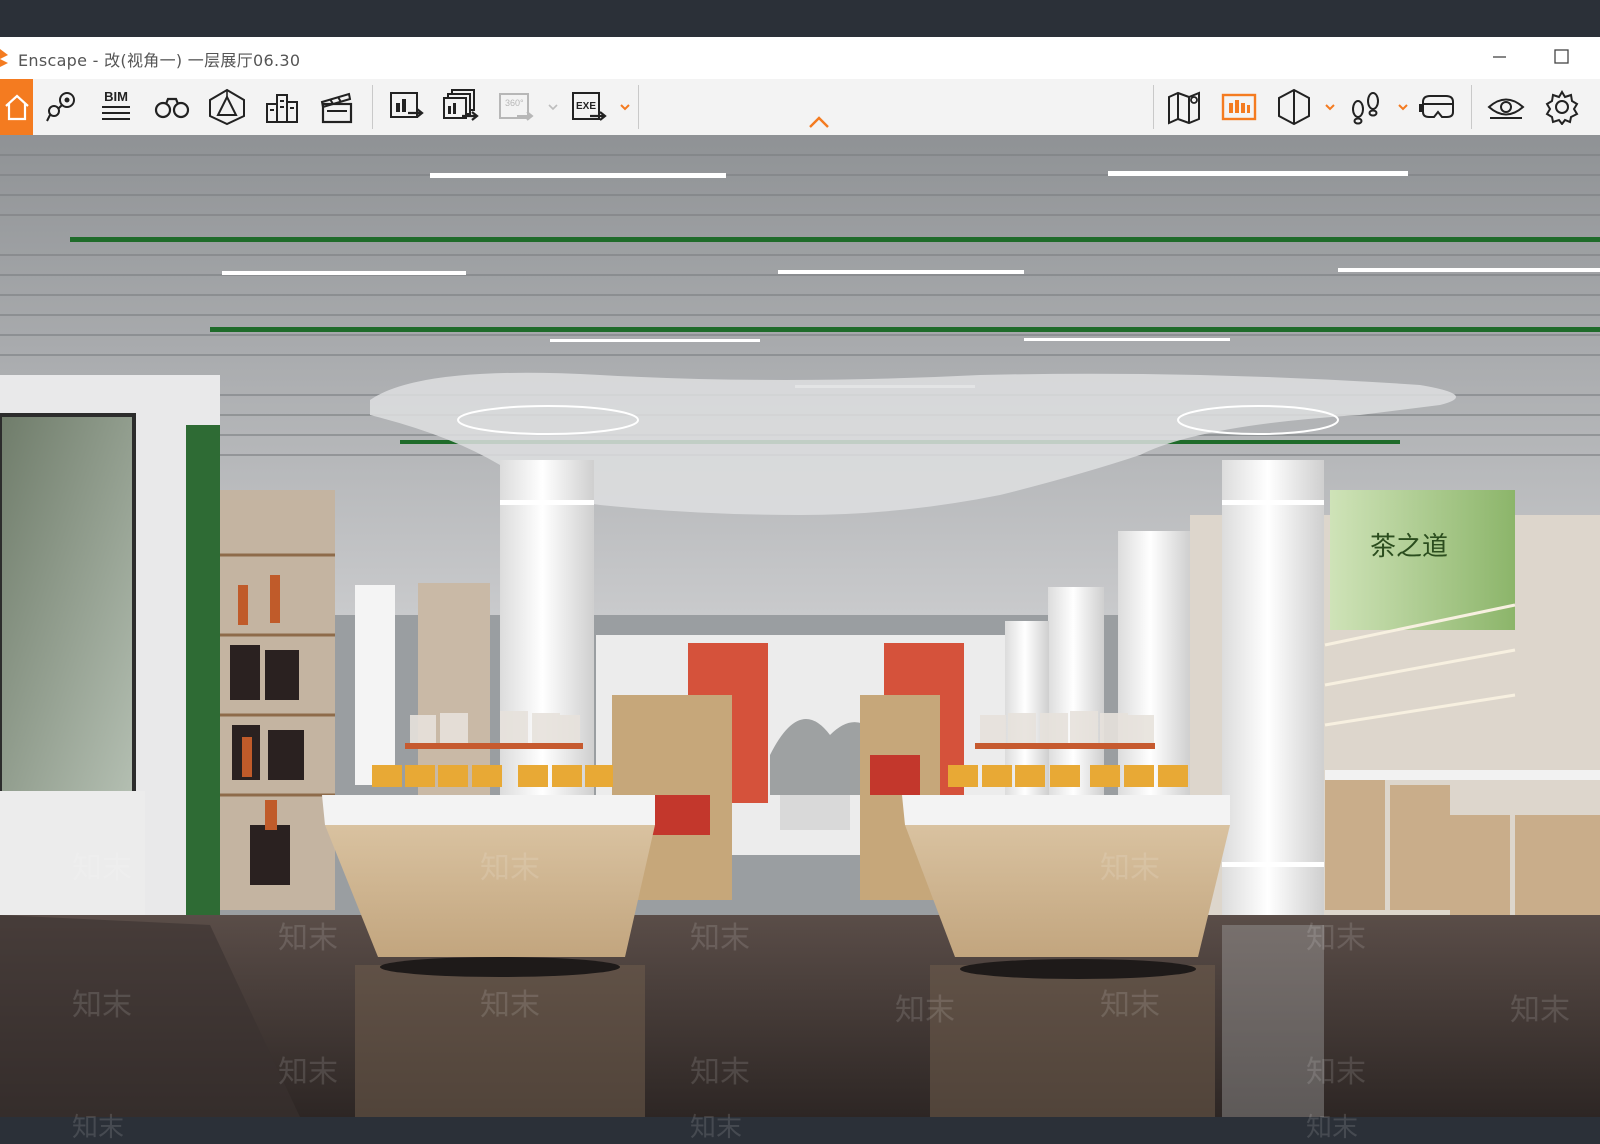  I want to click on screenshot-export-button, so click(407, 107).